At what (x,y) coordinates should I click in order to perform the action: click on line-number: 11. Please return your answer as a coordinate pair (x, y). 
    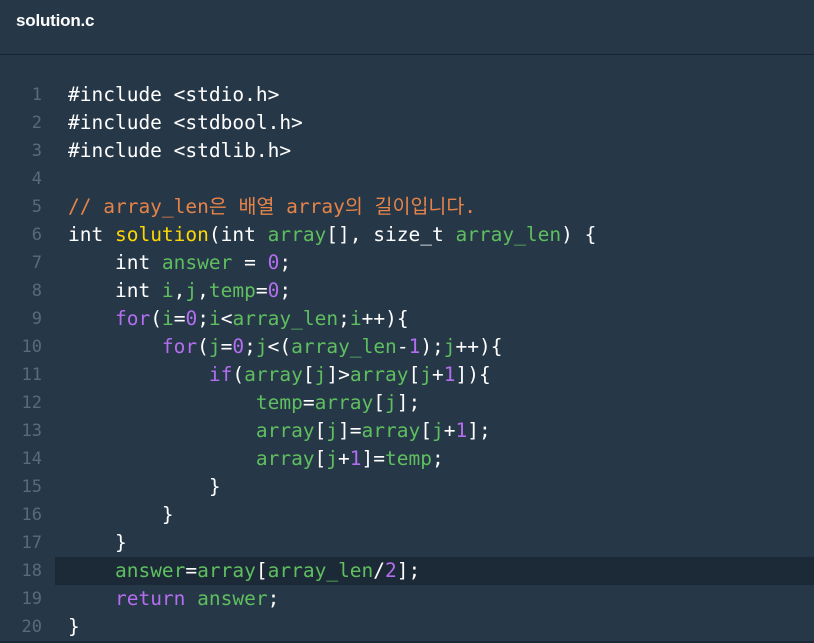
    Looking at the image, I should click on (31, 375).